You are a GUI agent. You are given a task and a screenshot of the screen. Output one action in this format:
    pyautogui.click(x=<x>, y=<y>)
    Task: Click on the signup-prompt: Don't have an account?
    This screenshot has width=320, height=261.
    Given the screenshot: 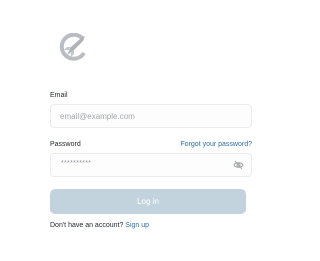 What is the action you would take?
    pyautogui.click(x=87, y=225)
    